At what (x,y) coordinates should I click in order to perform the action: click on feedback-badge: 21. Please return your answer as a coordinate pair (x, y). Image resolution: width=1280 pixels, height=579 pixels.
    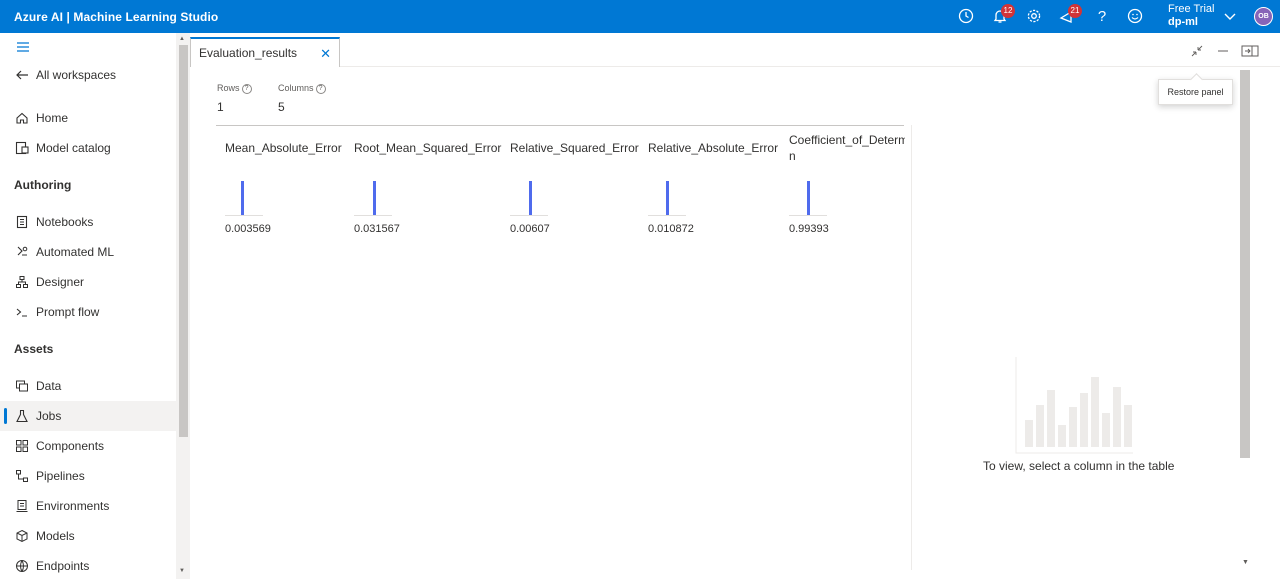
    Looking at the image, I should click on (1075, 11).